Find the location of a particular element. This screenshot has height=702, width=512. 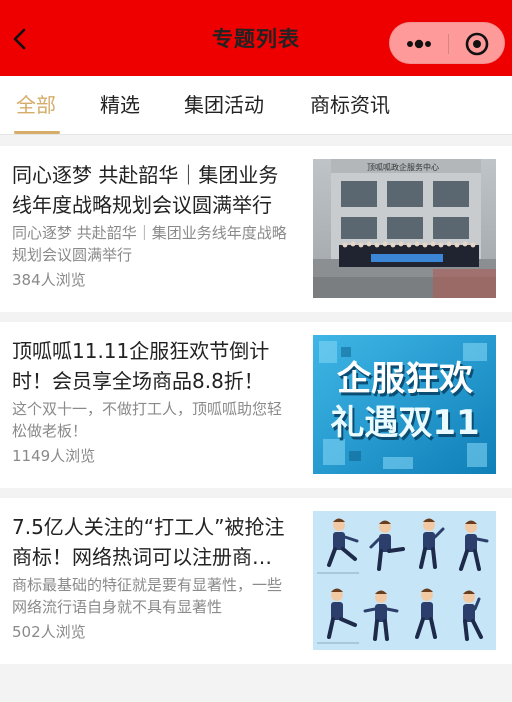

article-view-count: 502人浏览 is located at coordinates (49, 632).